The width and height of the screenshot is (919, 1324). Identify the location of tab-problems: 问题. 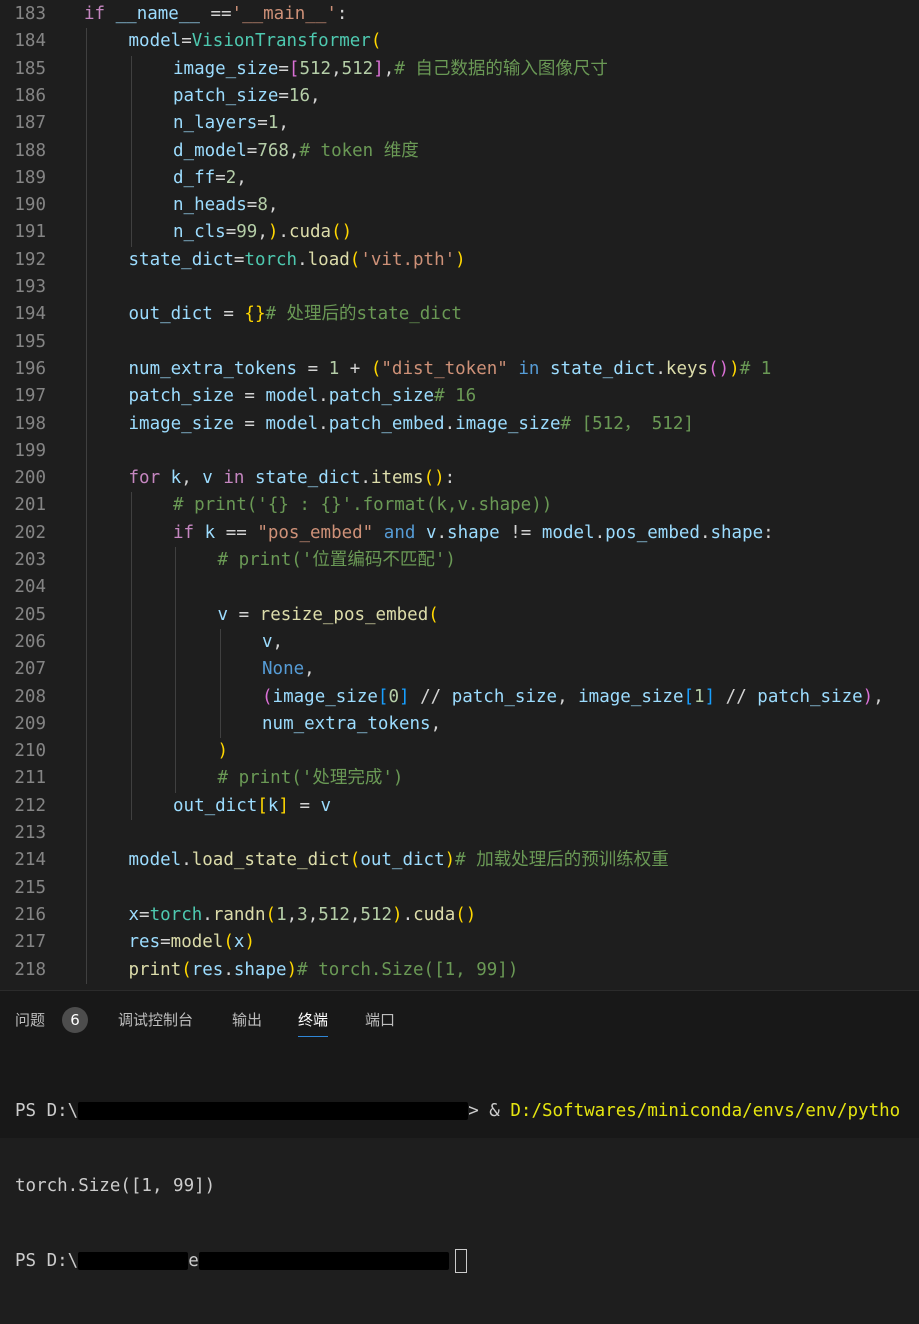
(30, 1020).